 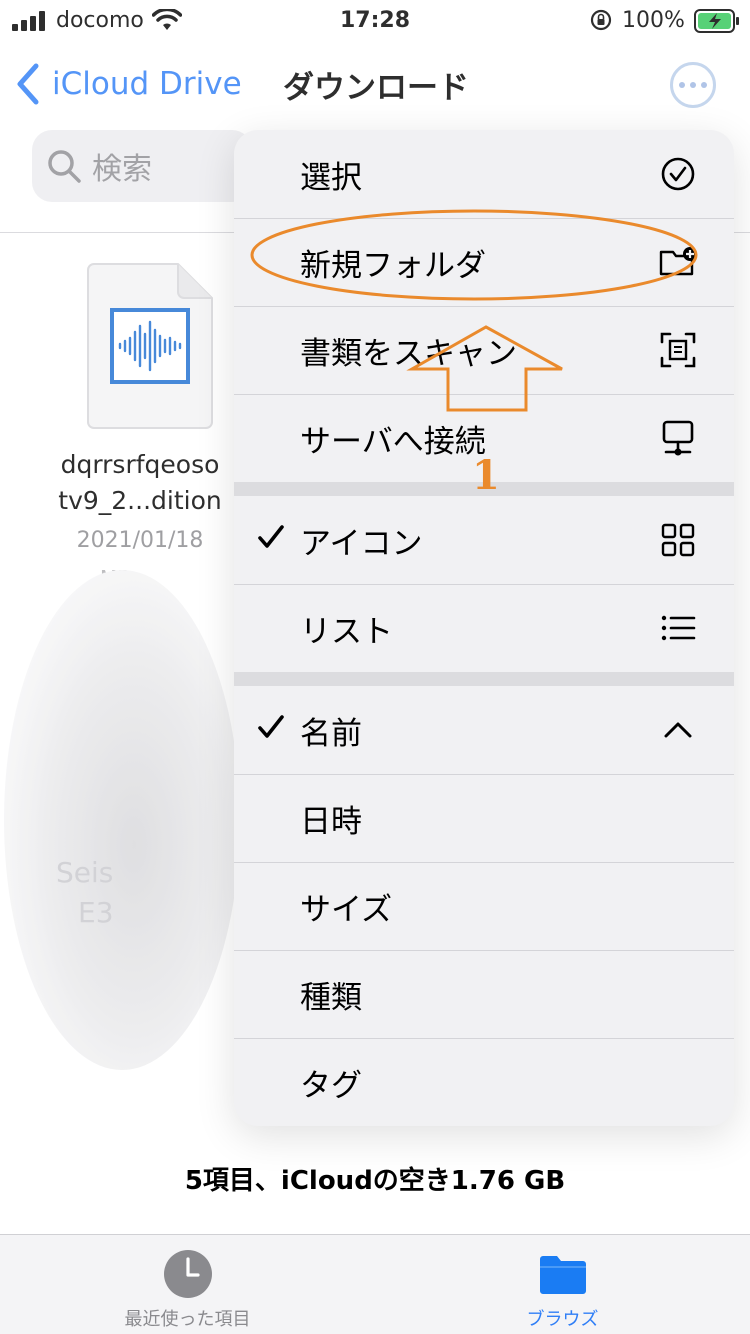 I want to click on menu-item-sort-tags: タグ, so click(x=484, y=1082).